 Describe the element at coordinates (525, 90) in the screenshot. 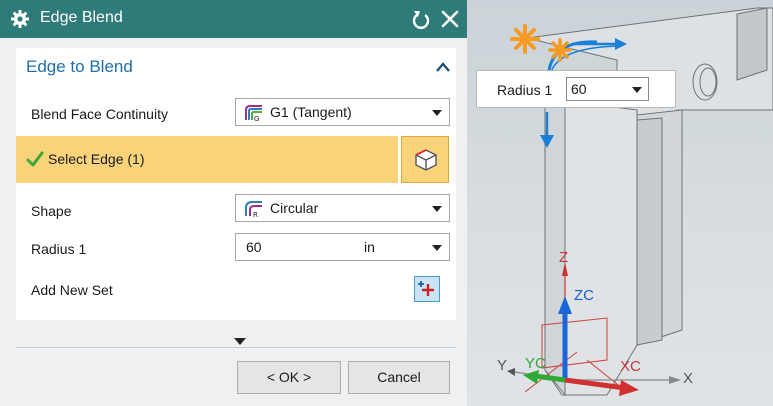

I see `popup-radius-label: Radius 1` at that location.